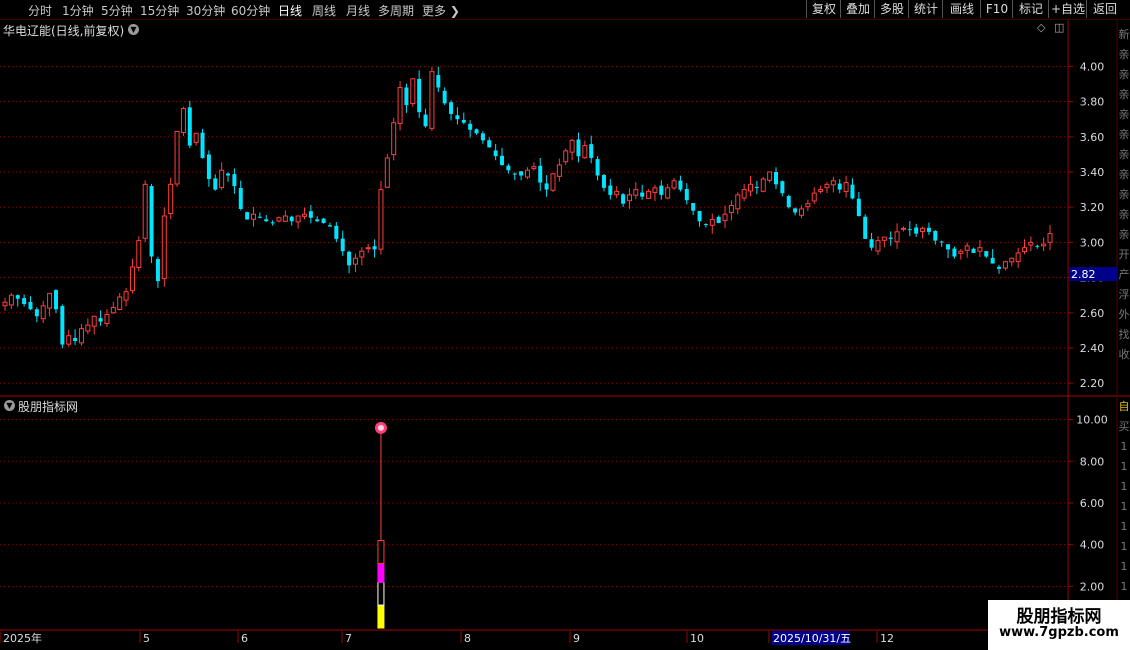 Image resolution: width=1130 pixels, height=650 pixels. Describe the element at coordinates (1059, 27) in the screenshot. I see `window-toggle-icon: ◫` at that location.